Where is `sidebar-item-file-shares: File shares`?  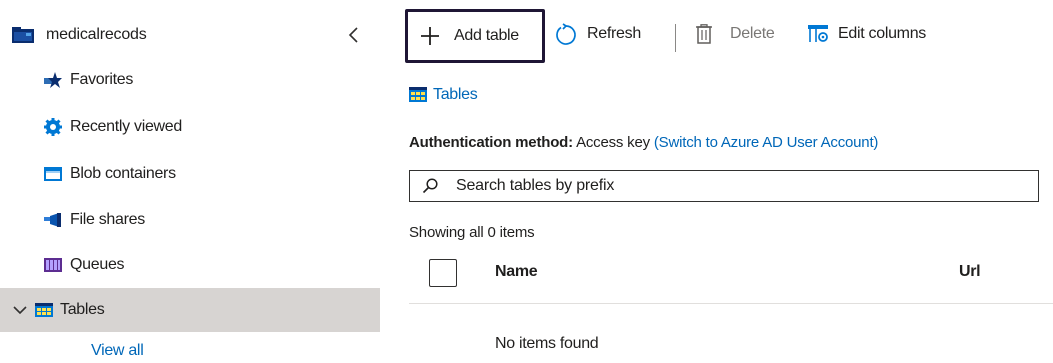 sidebar-item-file-shares: File shares is located at coordinates (190, 220).